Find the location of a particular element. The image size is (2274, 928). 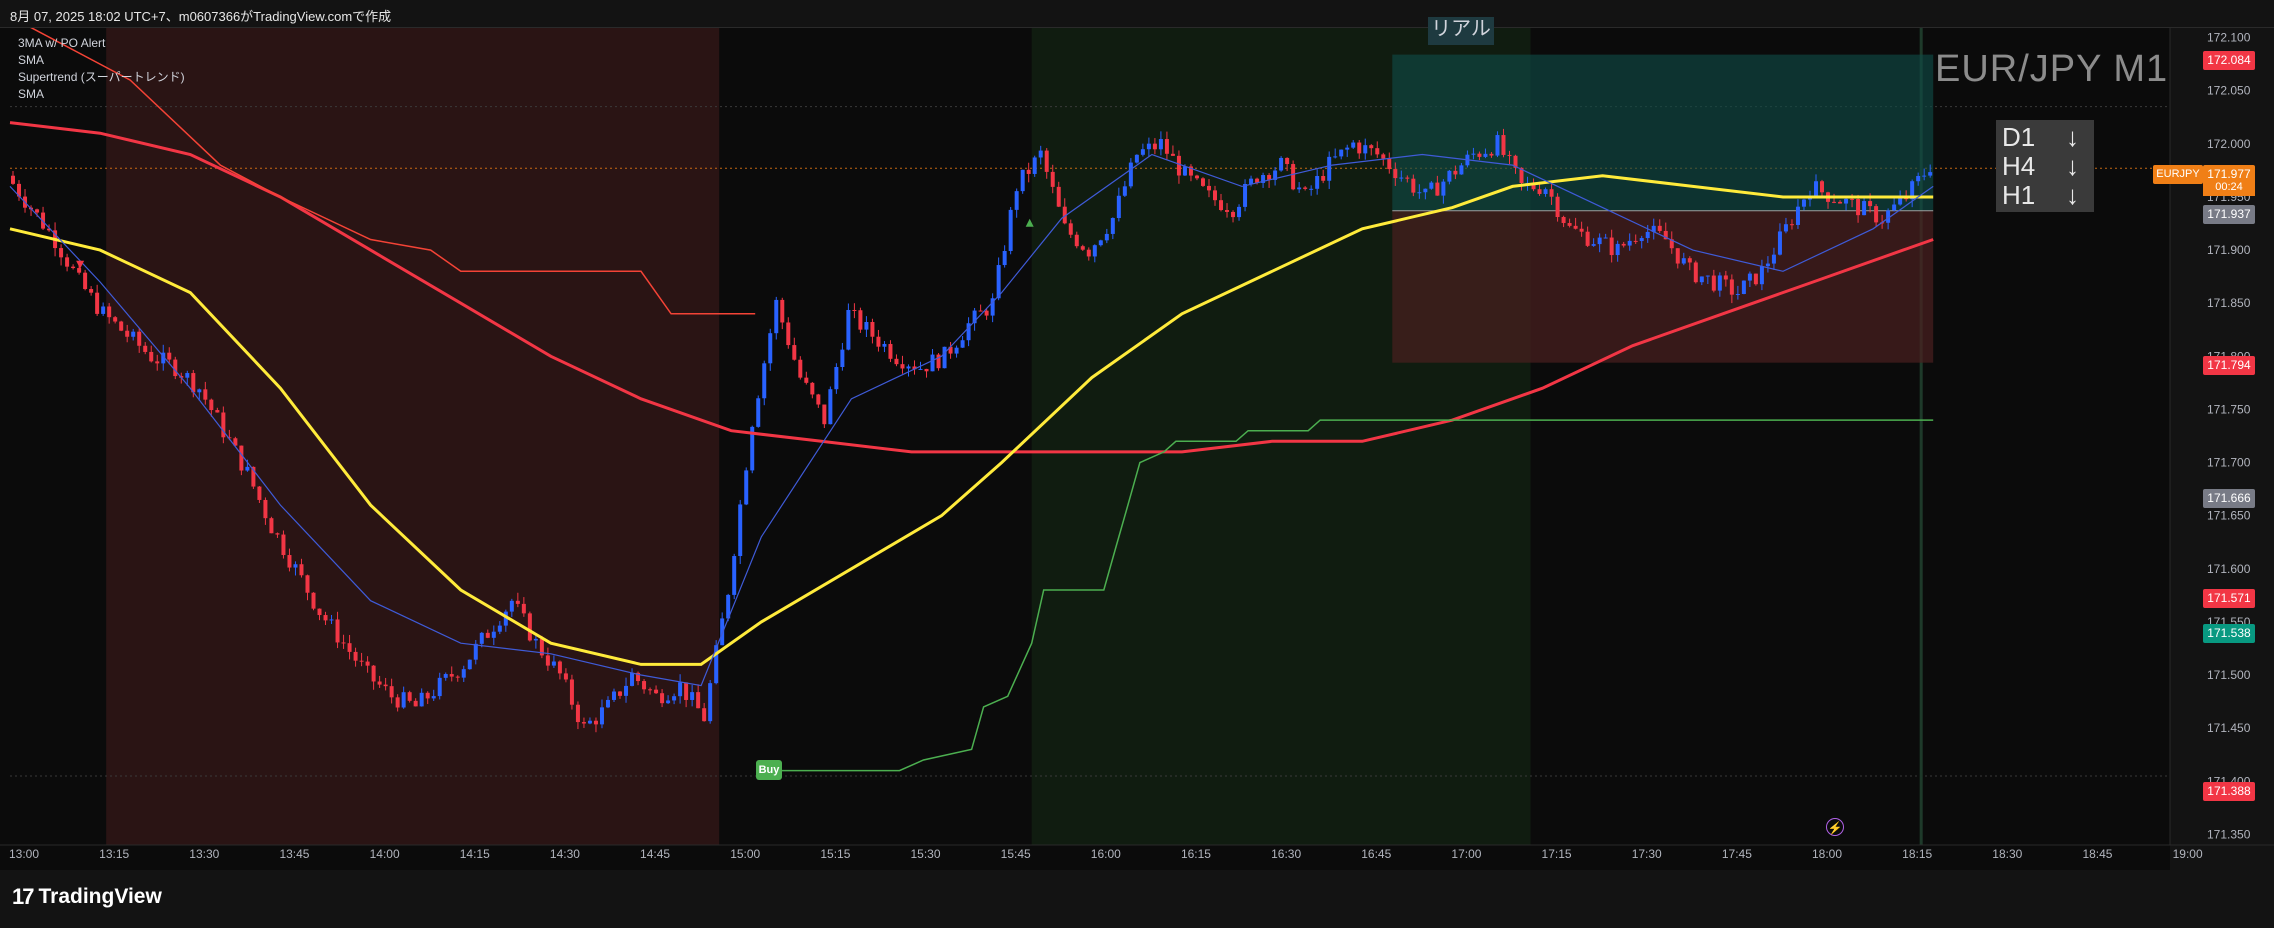

time-tick-label: 14:15 is located at coordinates (475, 854).